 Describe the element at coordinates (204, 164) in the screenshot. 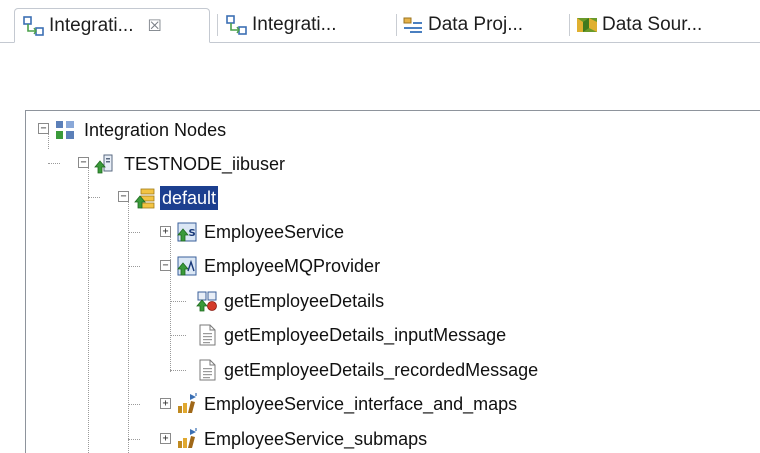

I see `tree-item-testnode: TESTNODE_iibuser` at that location.